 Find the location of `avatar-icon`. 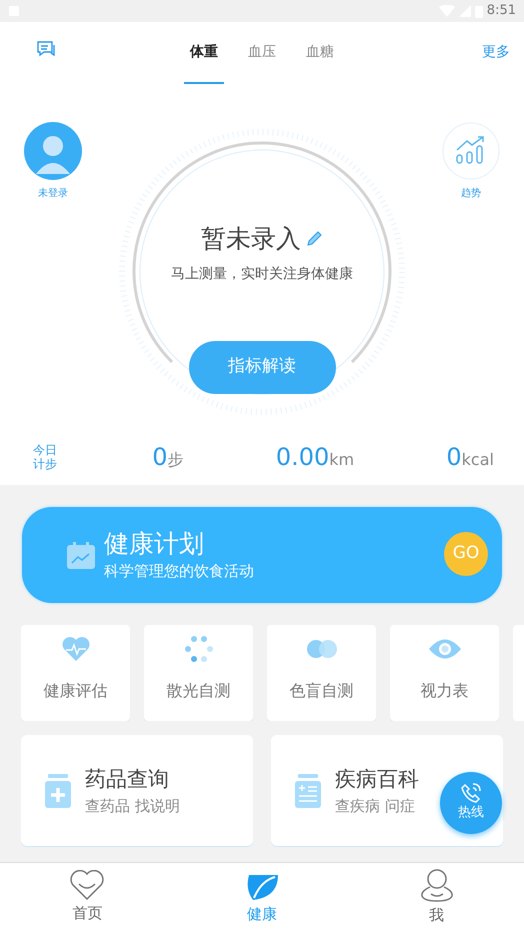

avatar-icon is located at coordinates (53, 151).